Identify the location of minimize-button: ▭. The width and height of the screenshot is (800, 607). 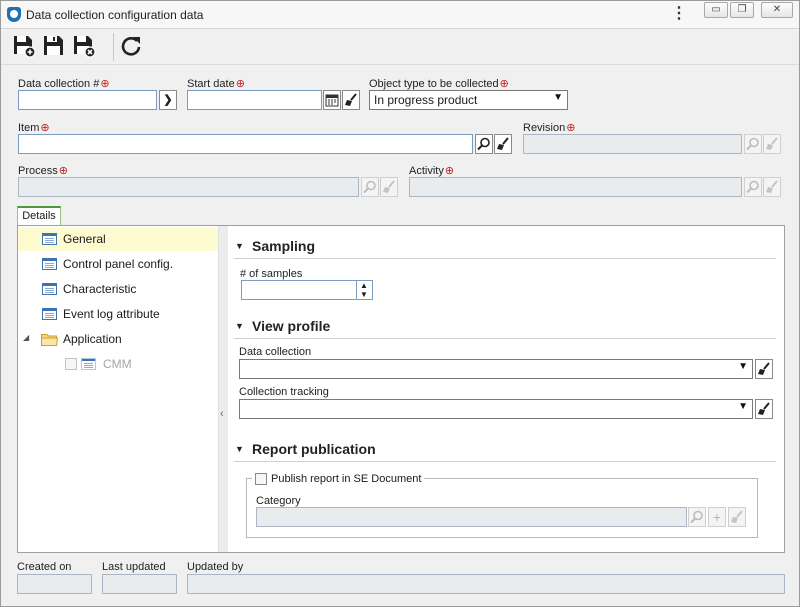
(716, 10).